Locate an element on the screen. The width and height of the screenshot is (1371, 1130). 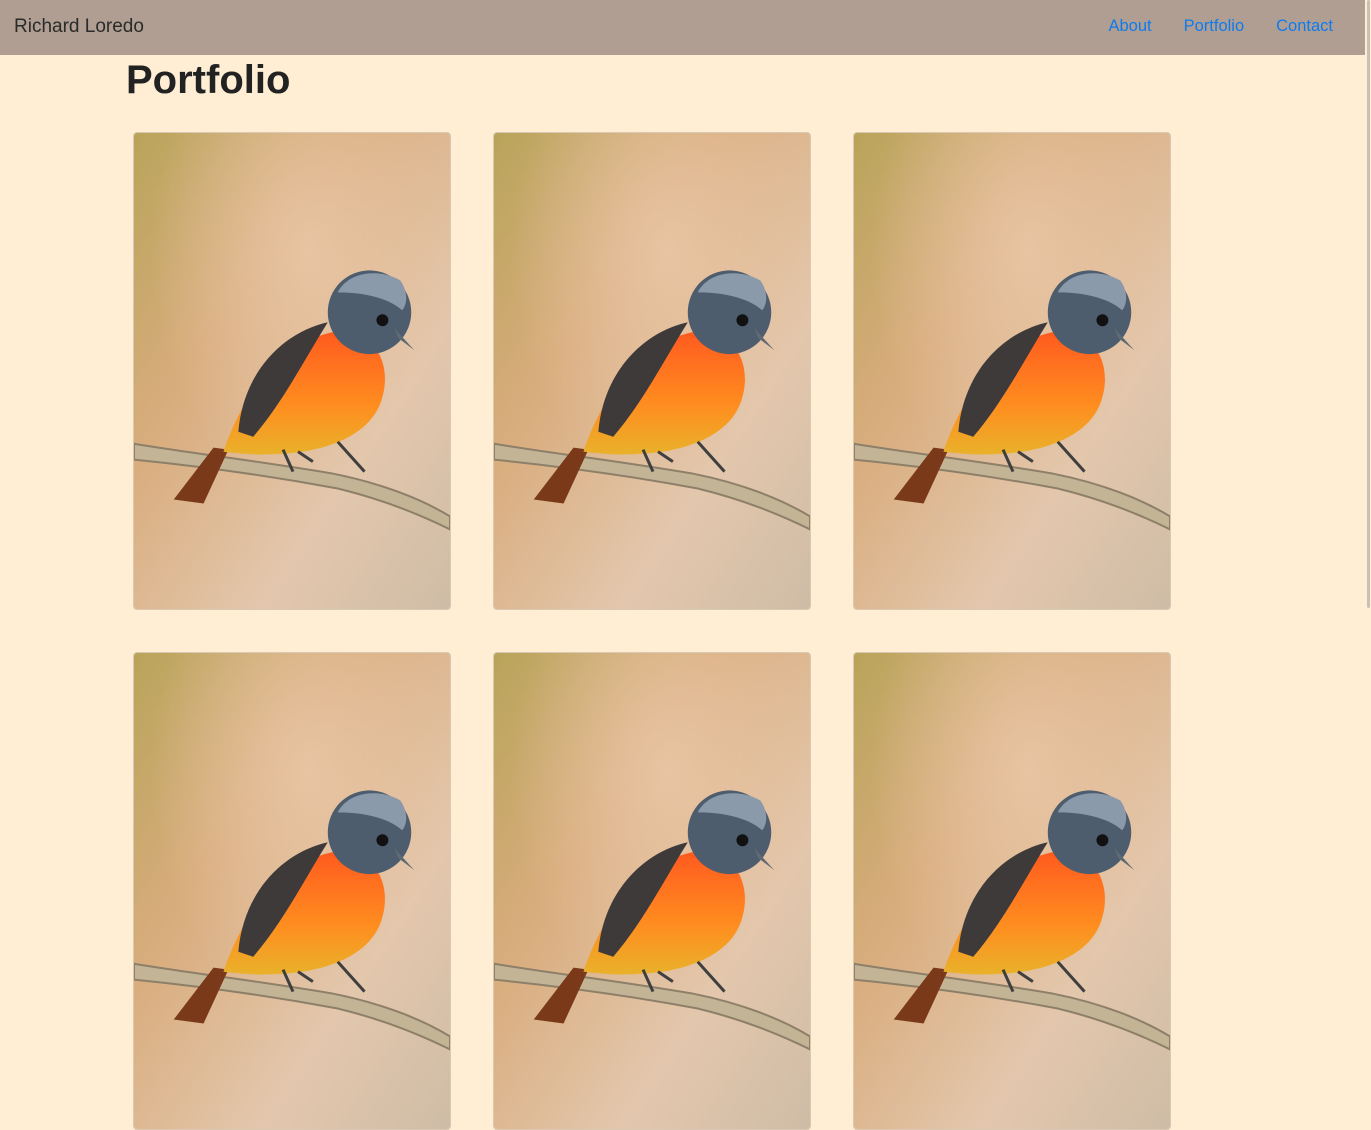
page-title: Portfolio is located at coordinates (208, 80).